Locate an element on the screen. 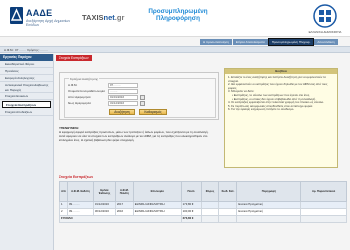  table-cell: 2016 is located at coordinates (124, 212).